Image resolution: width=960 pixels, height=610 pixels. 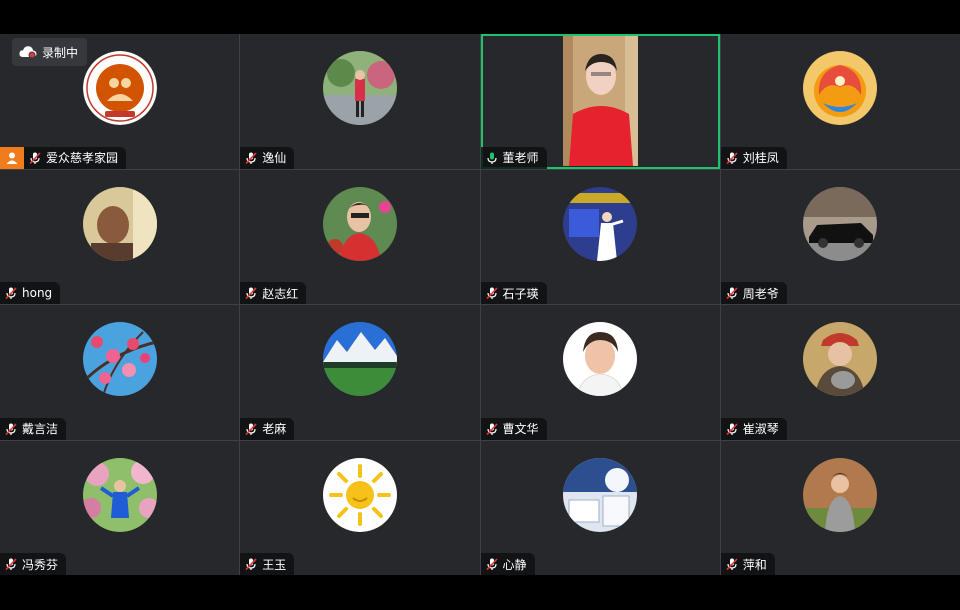 I want to click on name-tag: 石子瑛, so click(x=513, y=293).